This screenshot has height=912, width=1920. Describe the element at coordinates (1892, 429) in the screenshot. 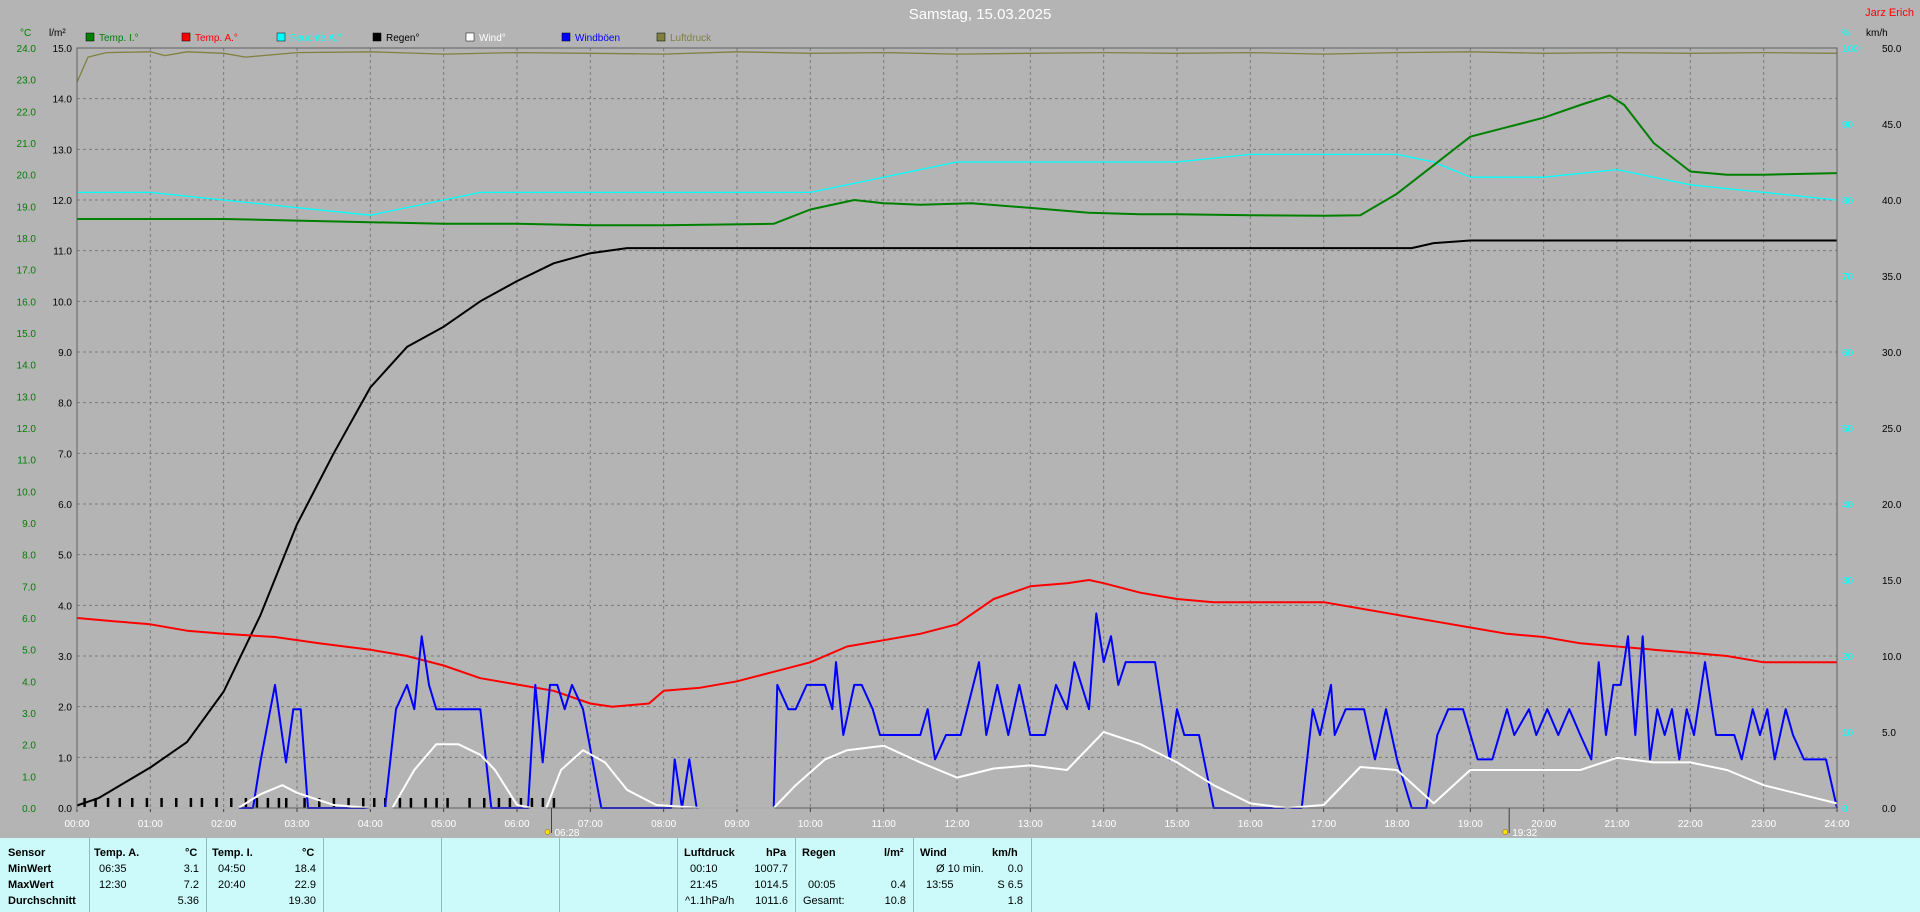

I see `wind-tick-label: 25.0` at that location.